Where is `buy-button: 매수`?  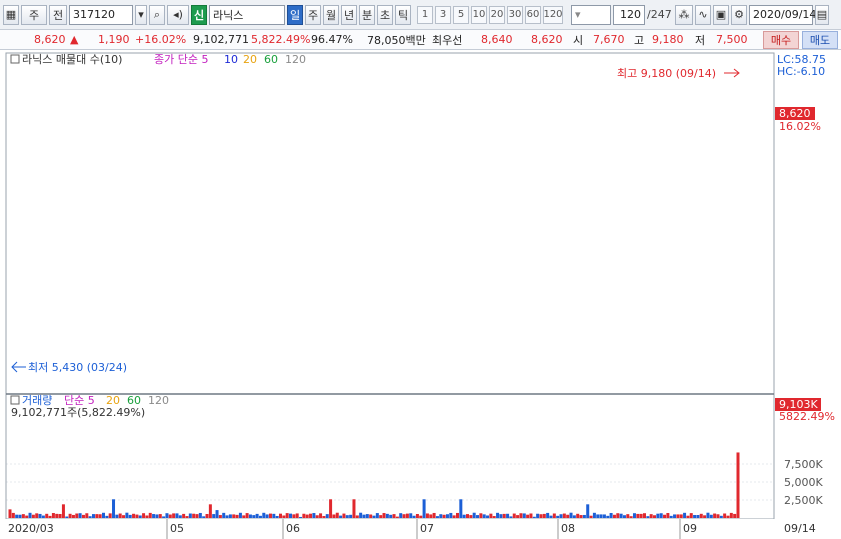
buy-button: 매수 is located at coordinates (781, 40).